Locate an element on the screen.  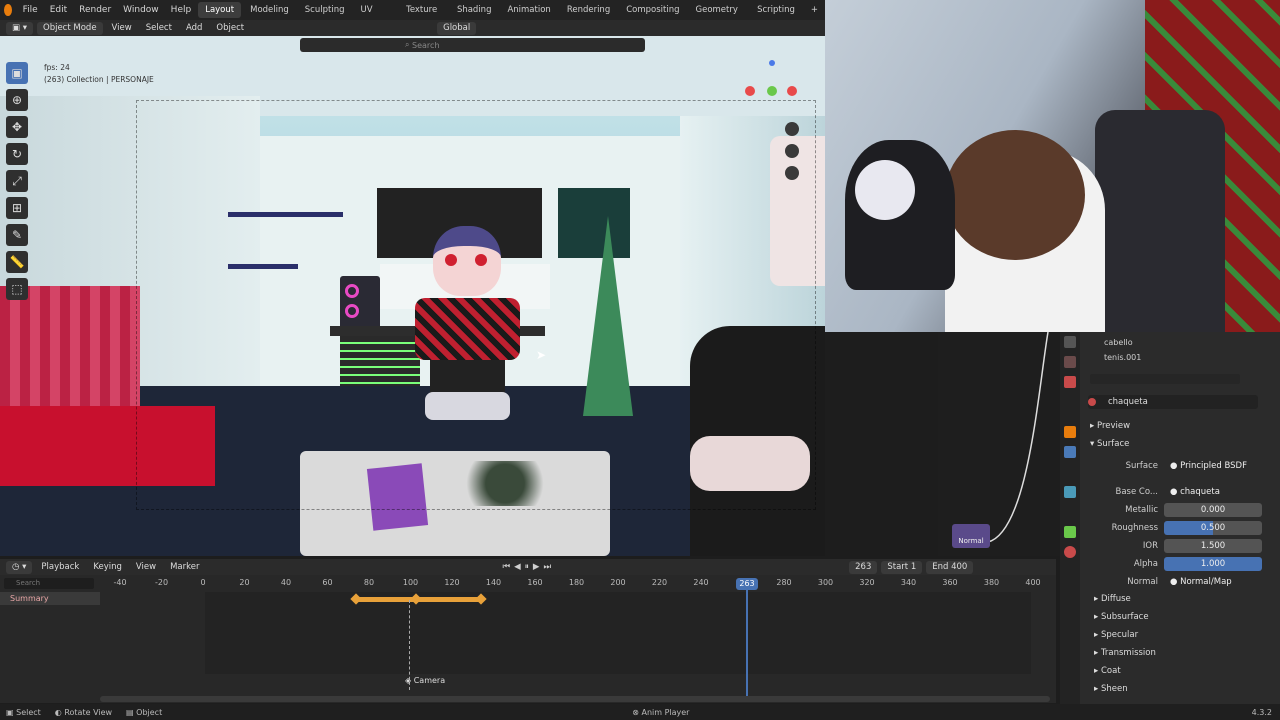
material-selector: chaqueta is located at coordinates (1173, 402).